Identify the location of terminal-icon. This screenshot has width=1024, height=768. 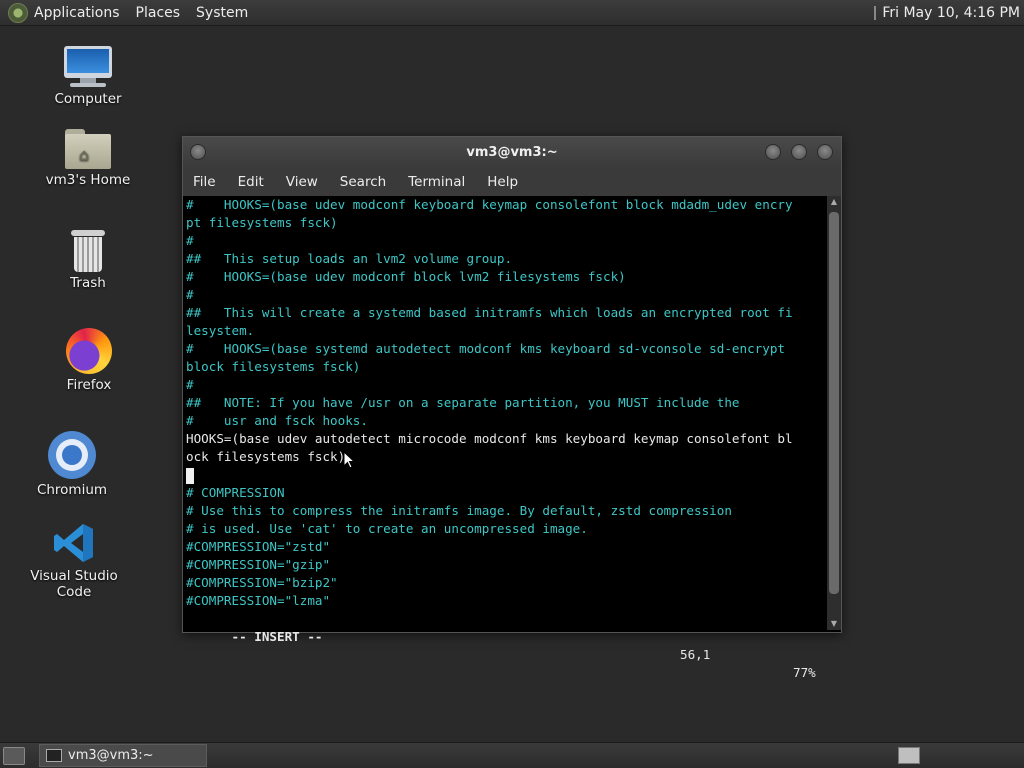
(54, 755).